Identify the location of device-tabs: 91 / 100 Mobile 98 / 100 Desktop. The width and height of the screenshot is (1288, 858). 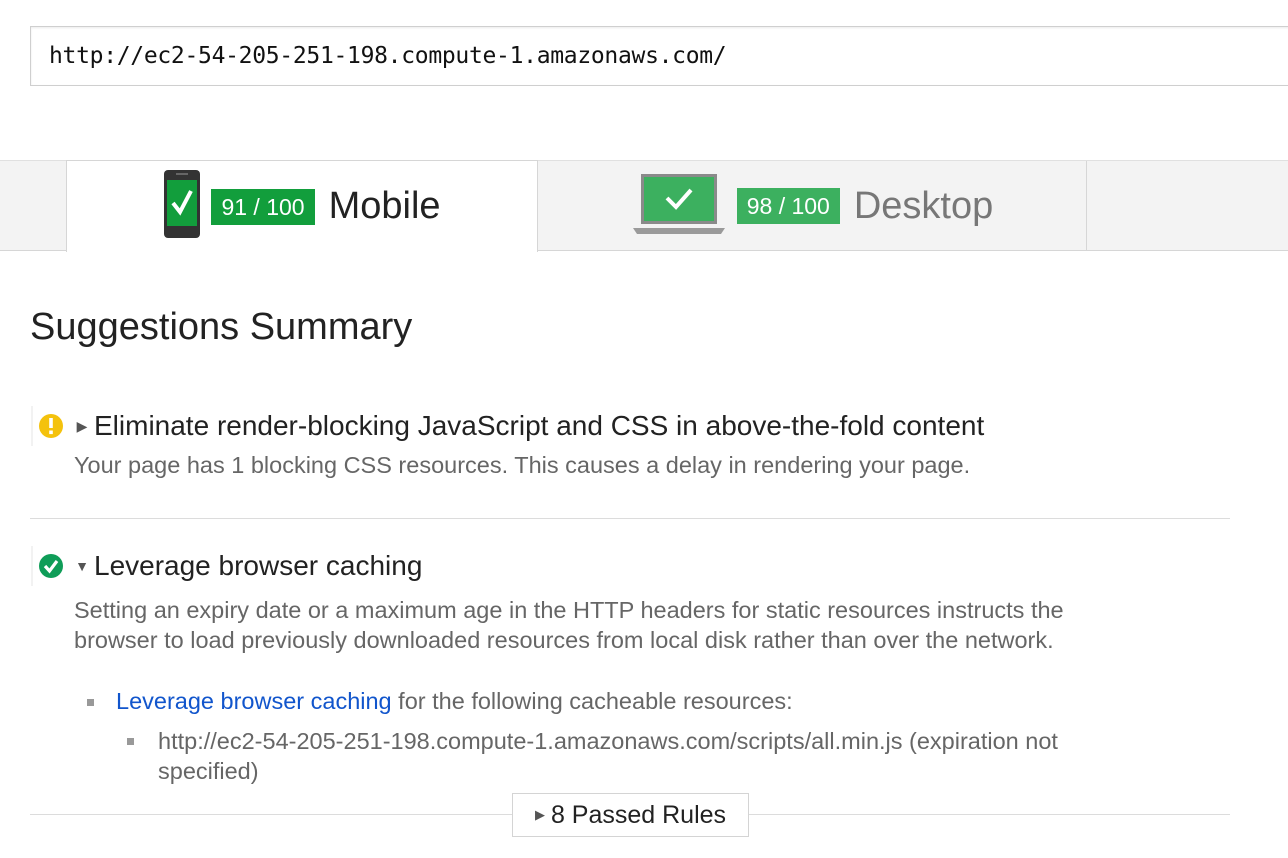
(644, 206).